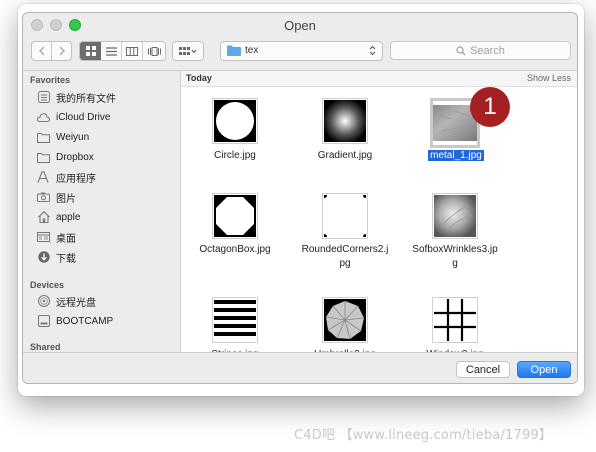  Describe the element at coordinates (549, 78) in the screenshot. I see `show-less-link: Show Less` at that location.